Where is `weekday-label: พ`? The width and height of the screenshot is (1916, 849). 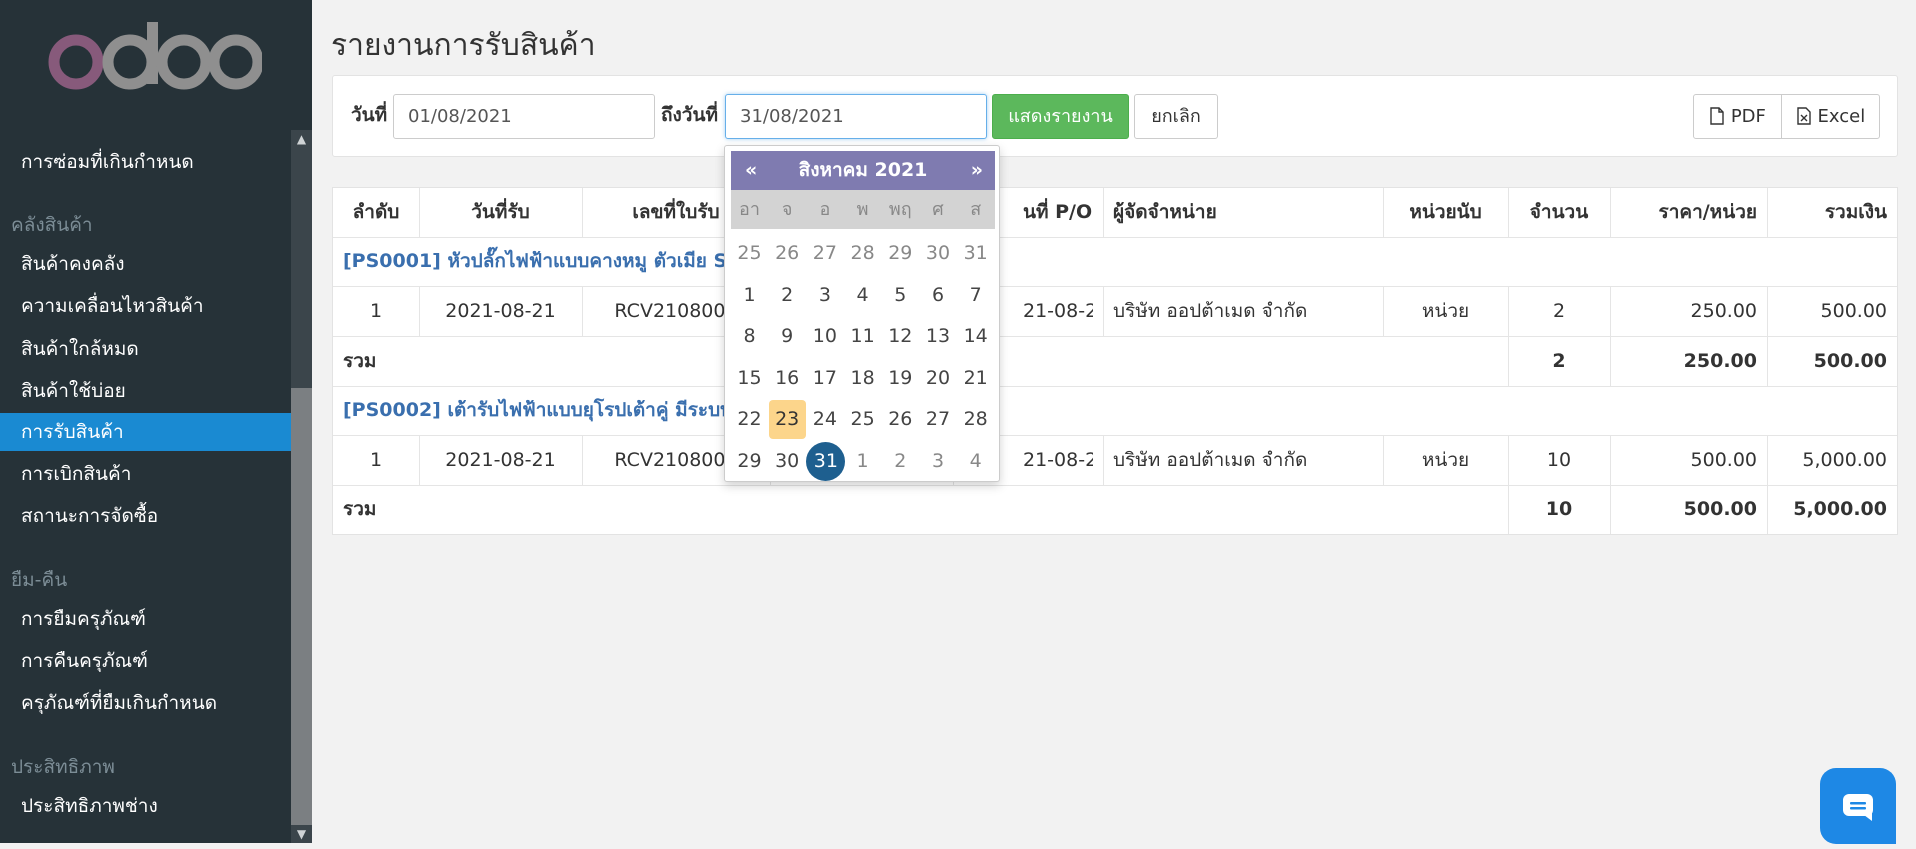
weekday-label: พ is located at coordinates (862, 209).